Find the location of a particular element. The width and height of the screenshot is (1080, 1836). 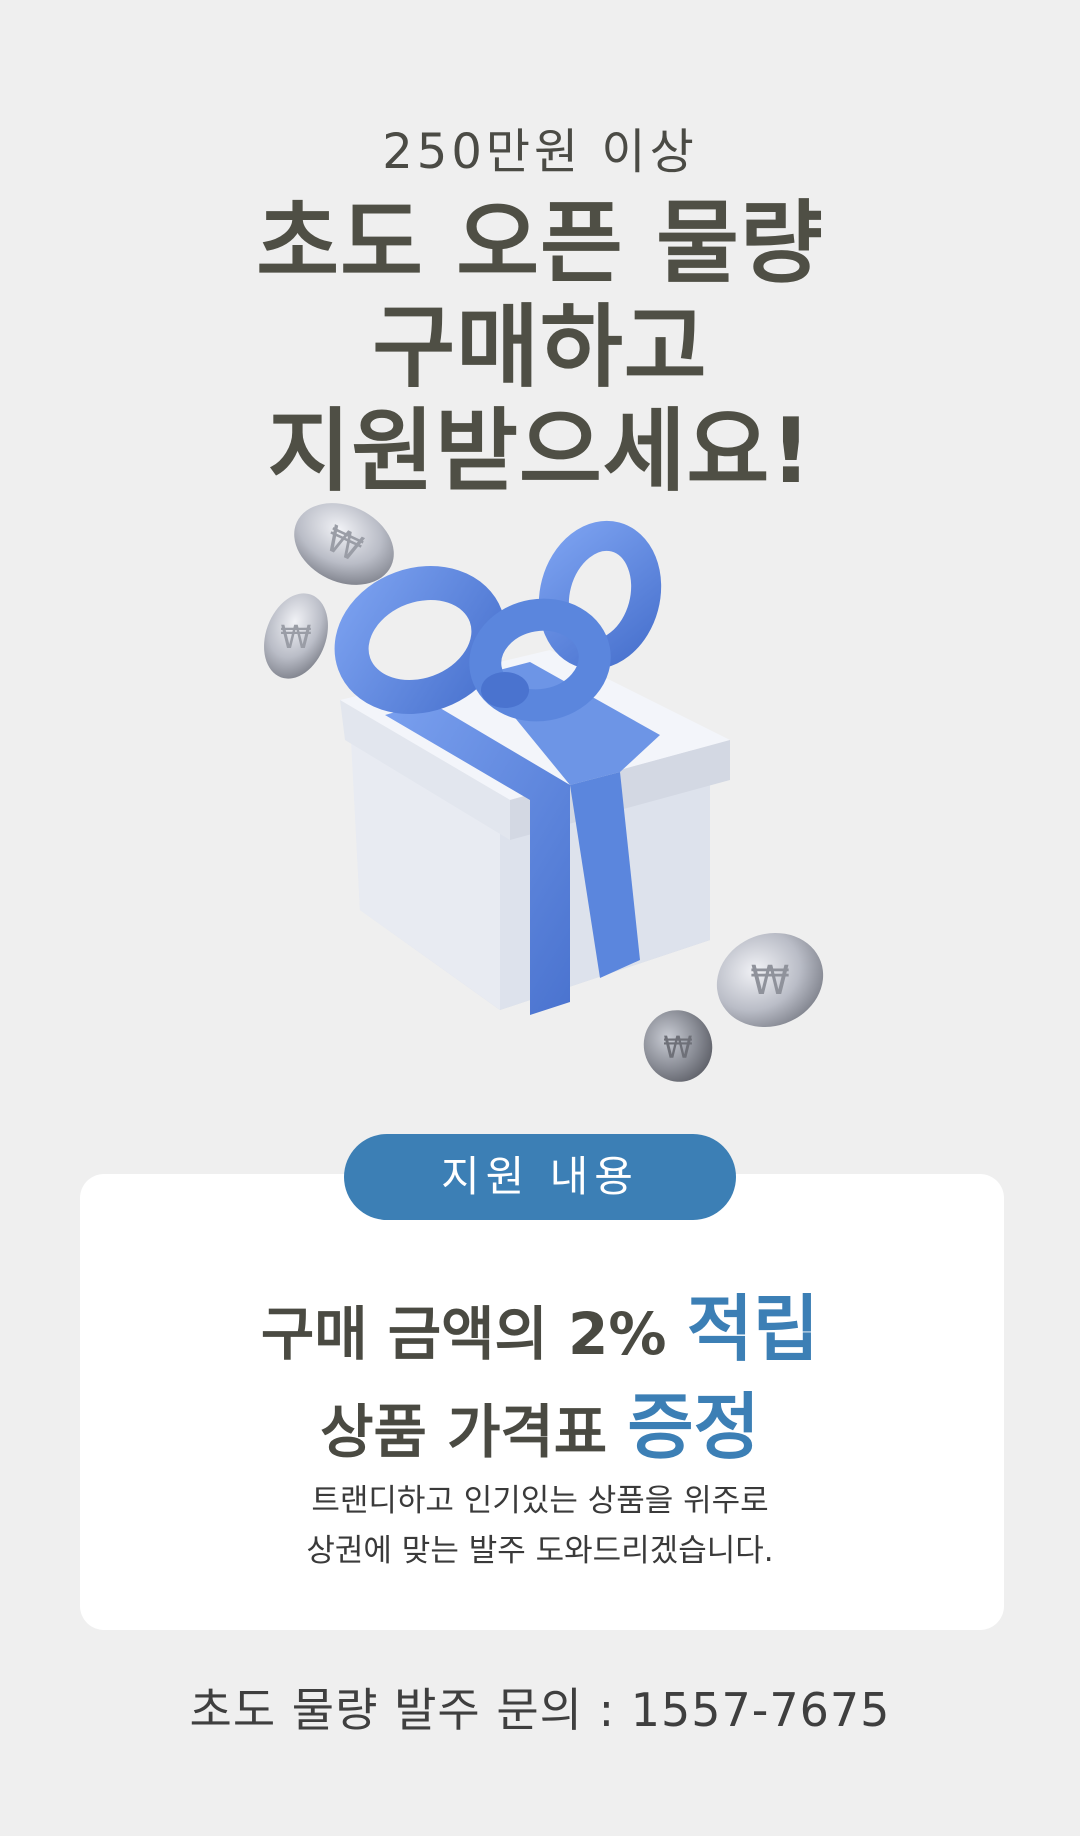

benefit-points: 구매 금액의 2% 적립 is located at coordinates (540, 1322).